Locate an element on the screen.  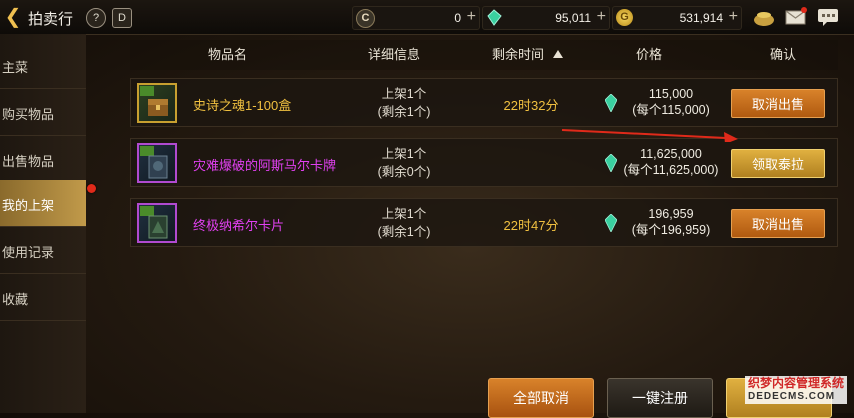
top-bar: ❮ 拍卖行 ? D C 0 + 95,011 + G 531,914 + is located at coordinates (427, 17).